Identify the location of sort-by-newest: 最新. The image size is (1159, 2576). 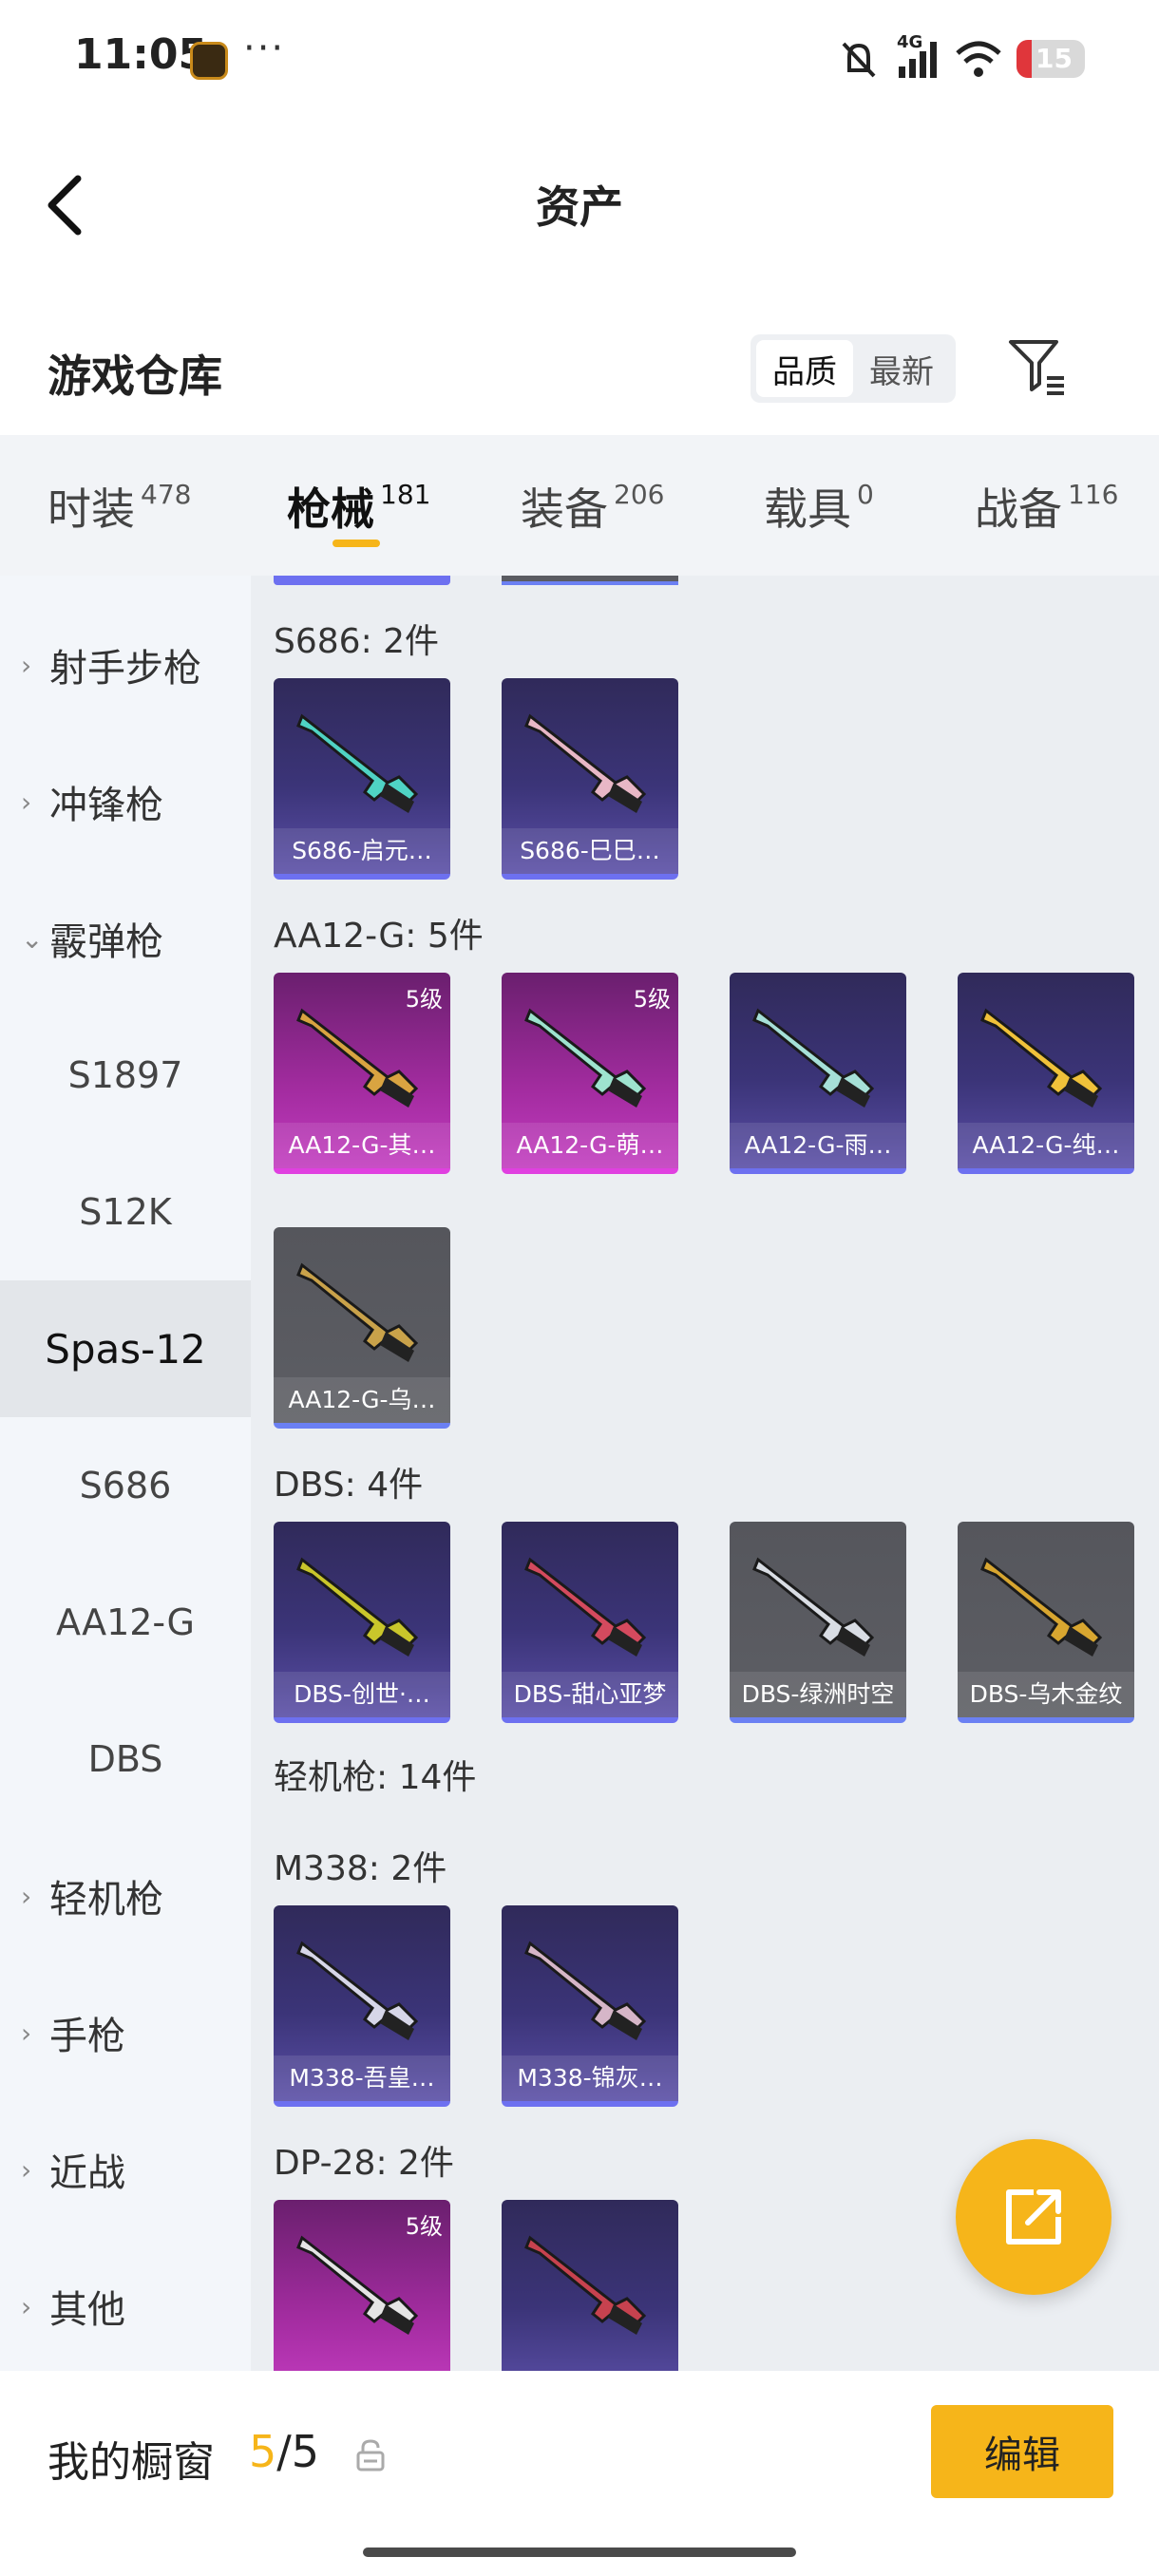
(901, 368).